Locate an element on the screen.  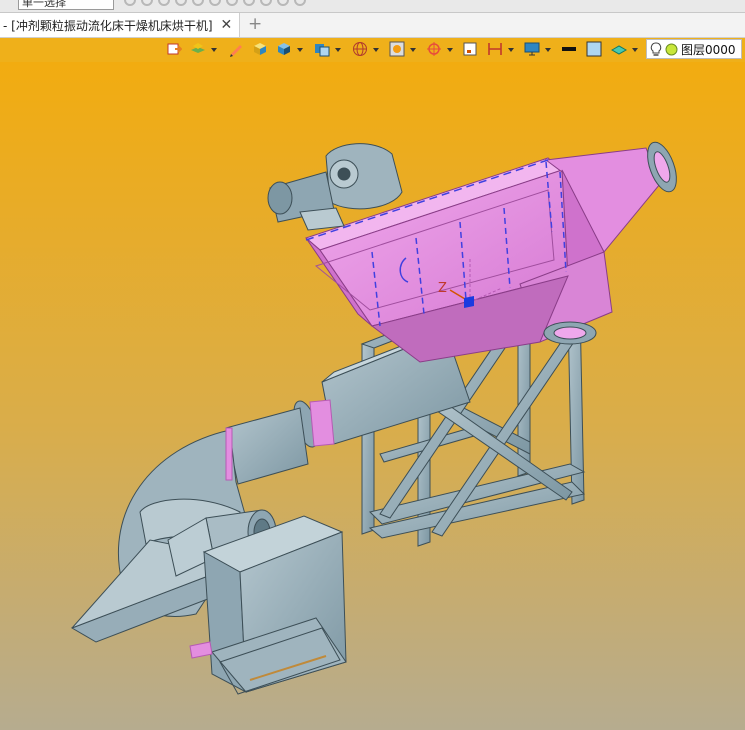
view-toolbar is located at coordinates (372, 50).